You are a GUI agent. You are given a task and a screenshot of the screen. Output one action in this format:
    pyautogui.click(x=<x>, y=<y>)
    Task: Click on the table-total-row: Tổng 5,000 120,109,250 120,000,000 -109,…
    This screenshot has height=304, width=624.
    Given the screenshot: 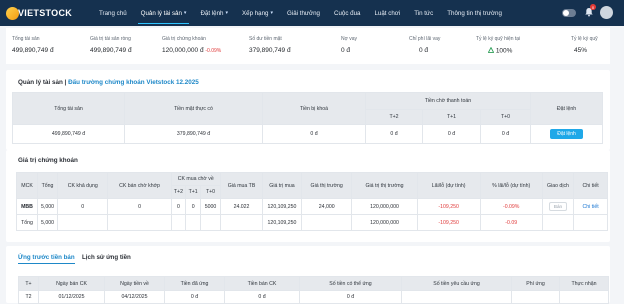 What is the action you would take?
    pyautogui.click(x=311, y=222)
    